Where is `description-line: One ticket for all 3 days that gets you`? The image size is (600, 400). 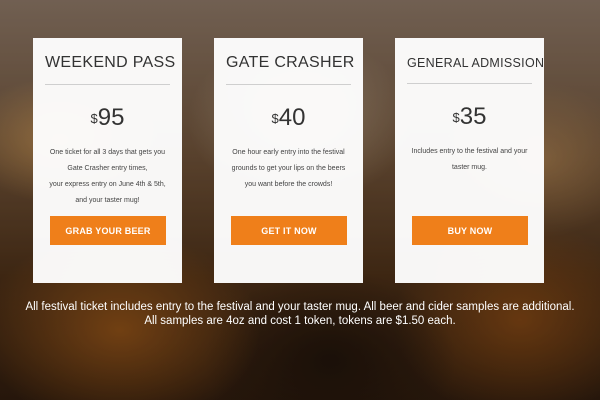 description-line: One ticket for all 3 days that gets you is located at coordinates (107, 152).